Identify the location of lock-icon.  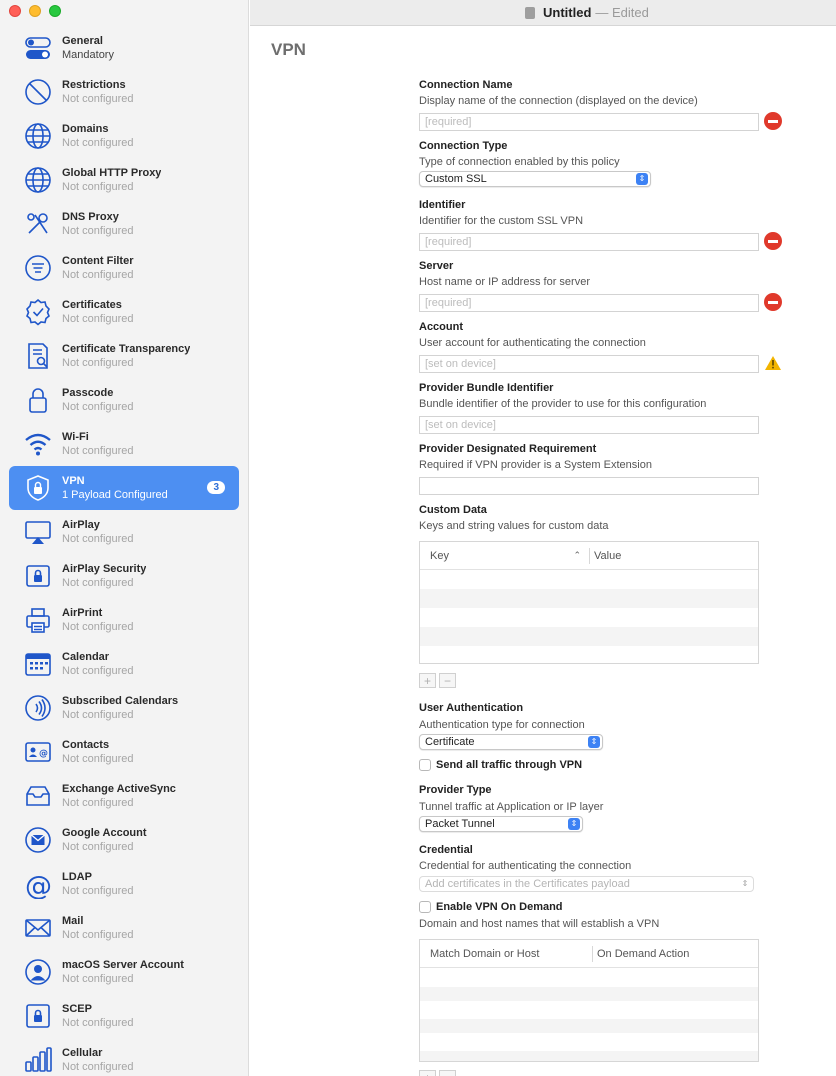
(38, 400).